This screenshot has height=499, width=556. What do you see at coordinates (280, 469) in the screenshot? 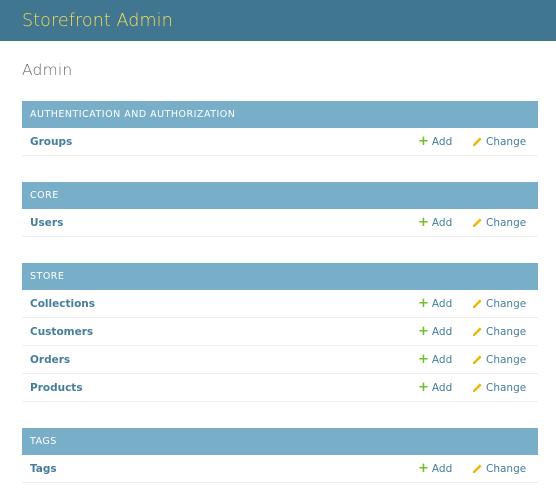
I see `model-row-tags: Tags + Add Change` at bounding box center [280, 469].